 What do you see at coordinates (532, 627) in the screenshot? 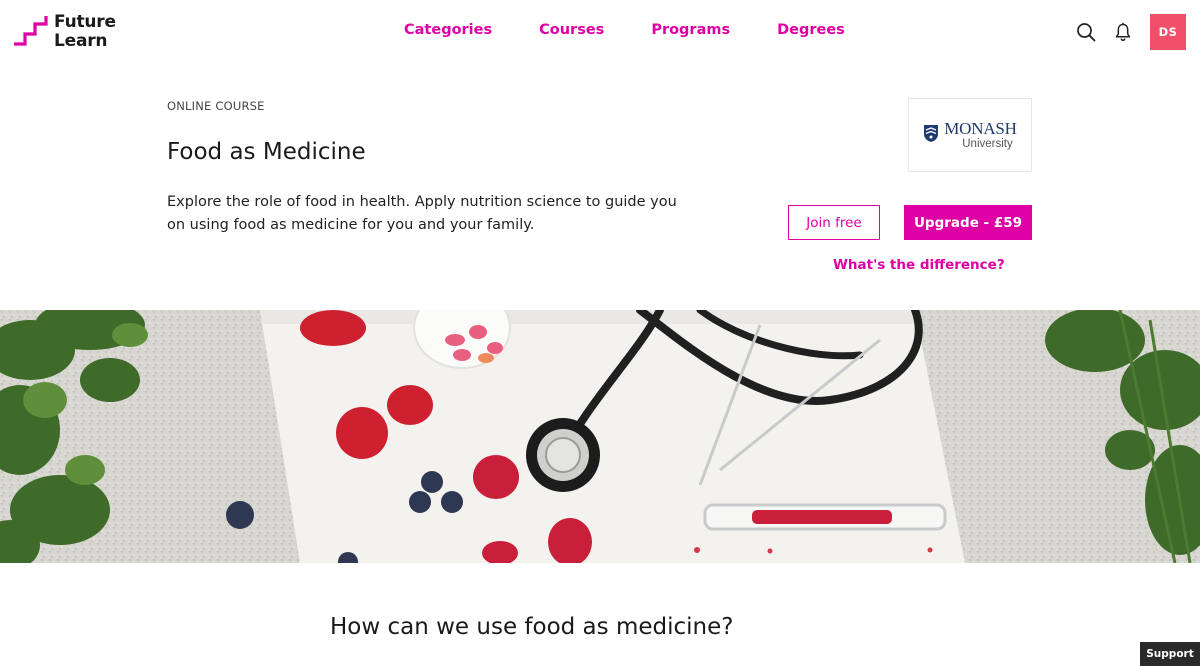
I see `section-heading: How can we use food as medicine?` at bounding box center [532, 627].